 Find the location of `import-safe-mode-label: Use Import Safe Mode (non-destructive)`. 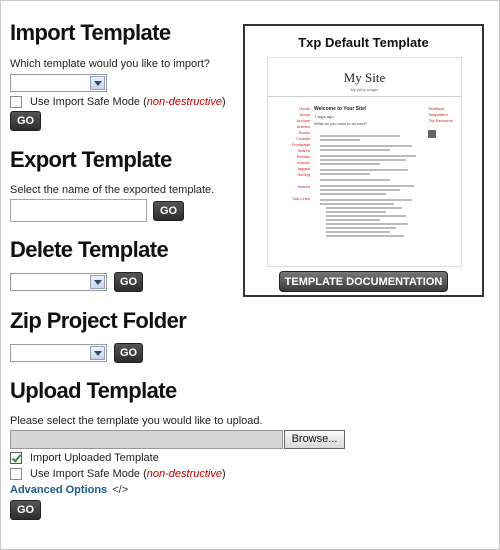

import-safe-mode-label: Use Import Safe Mode (non-destructive) is located at coordinates (128, 102).